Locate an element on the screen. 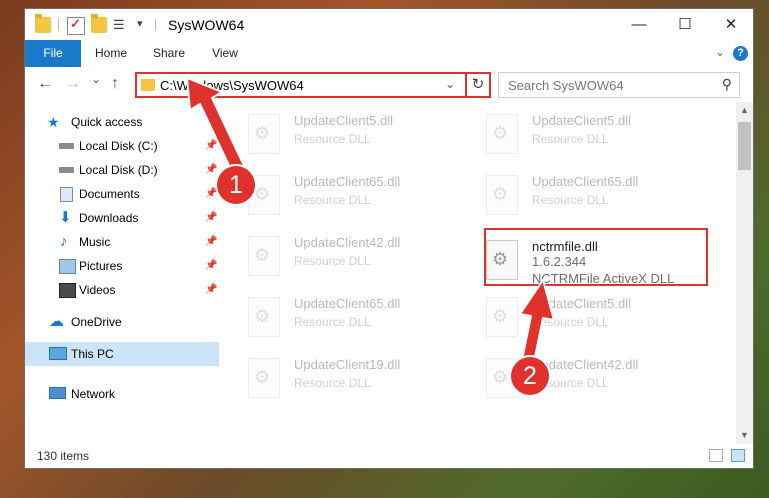  step-1-badge: 1 is located at coordinates (236, 185).